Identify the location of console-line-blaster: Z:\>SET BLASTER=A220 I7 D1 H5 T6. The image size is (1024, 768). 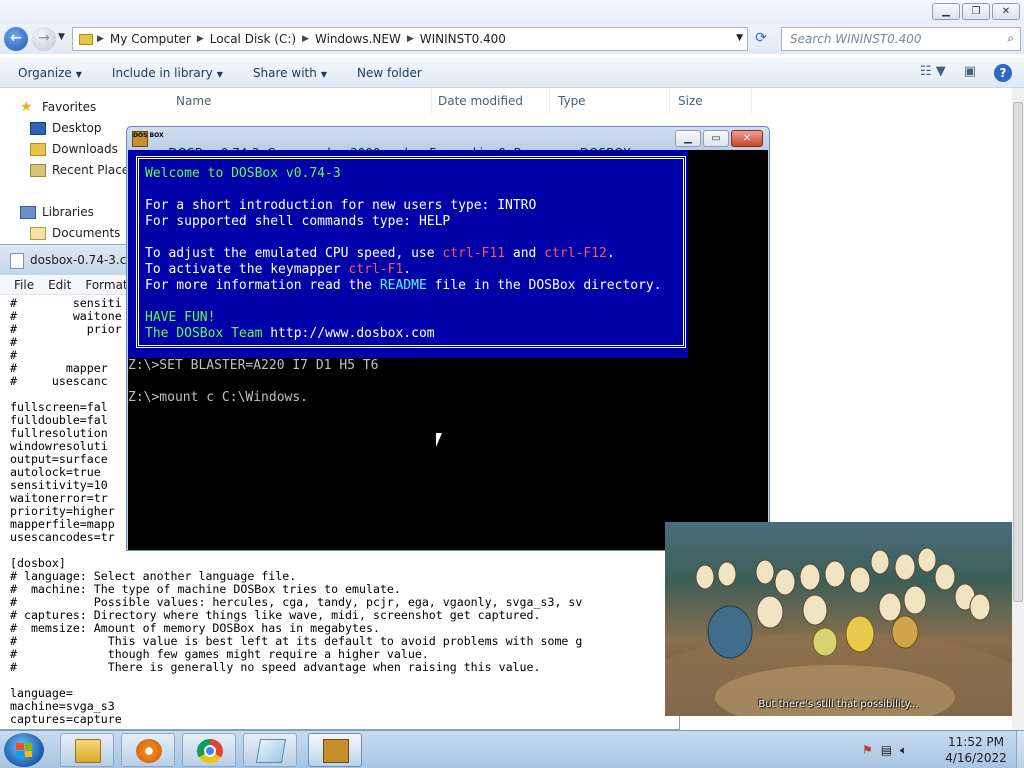
(253, 365).